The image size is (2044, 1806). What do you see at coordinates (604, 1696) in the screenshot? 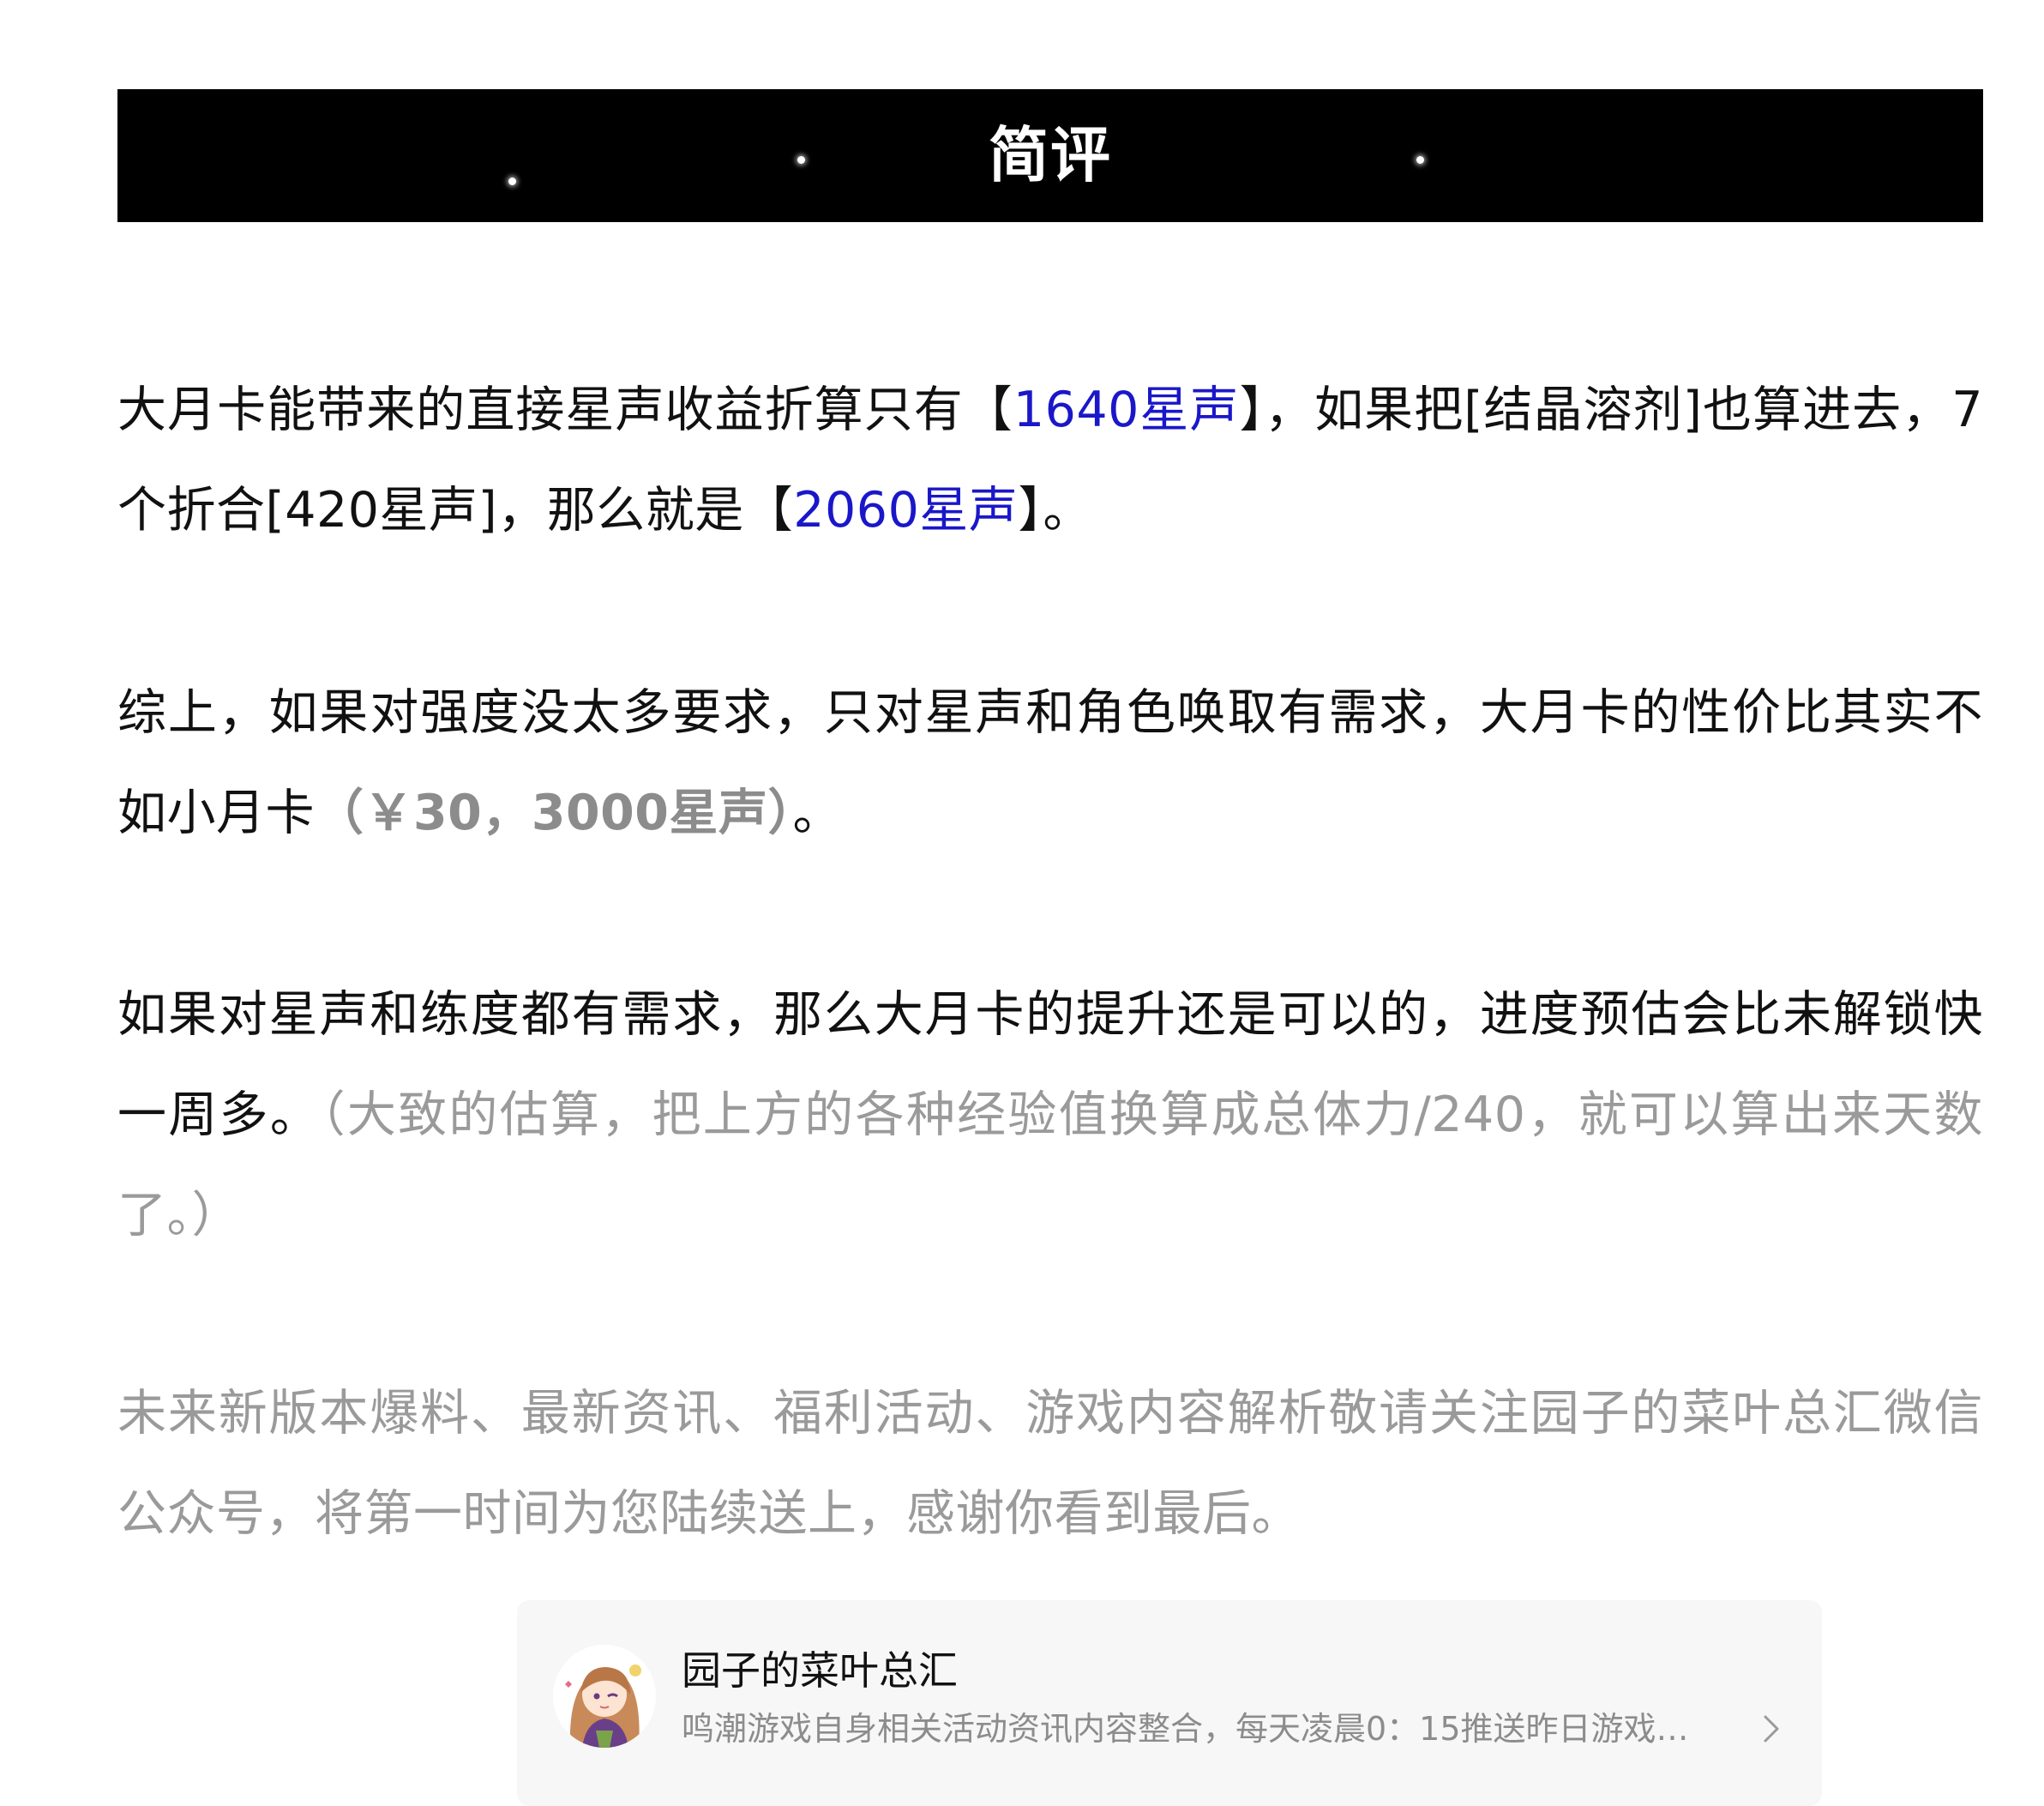
I see `avatar-anime-girl-icon` at bounding box center [604, 1696].